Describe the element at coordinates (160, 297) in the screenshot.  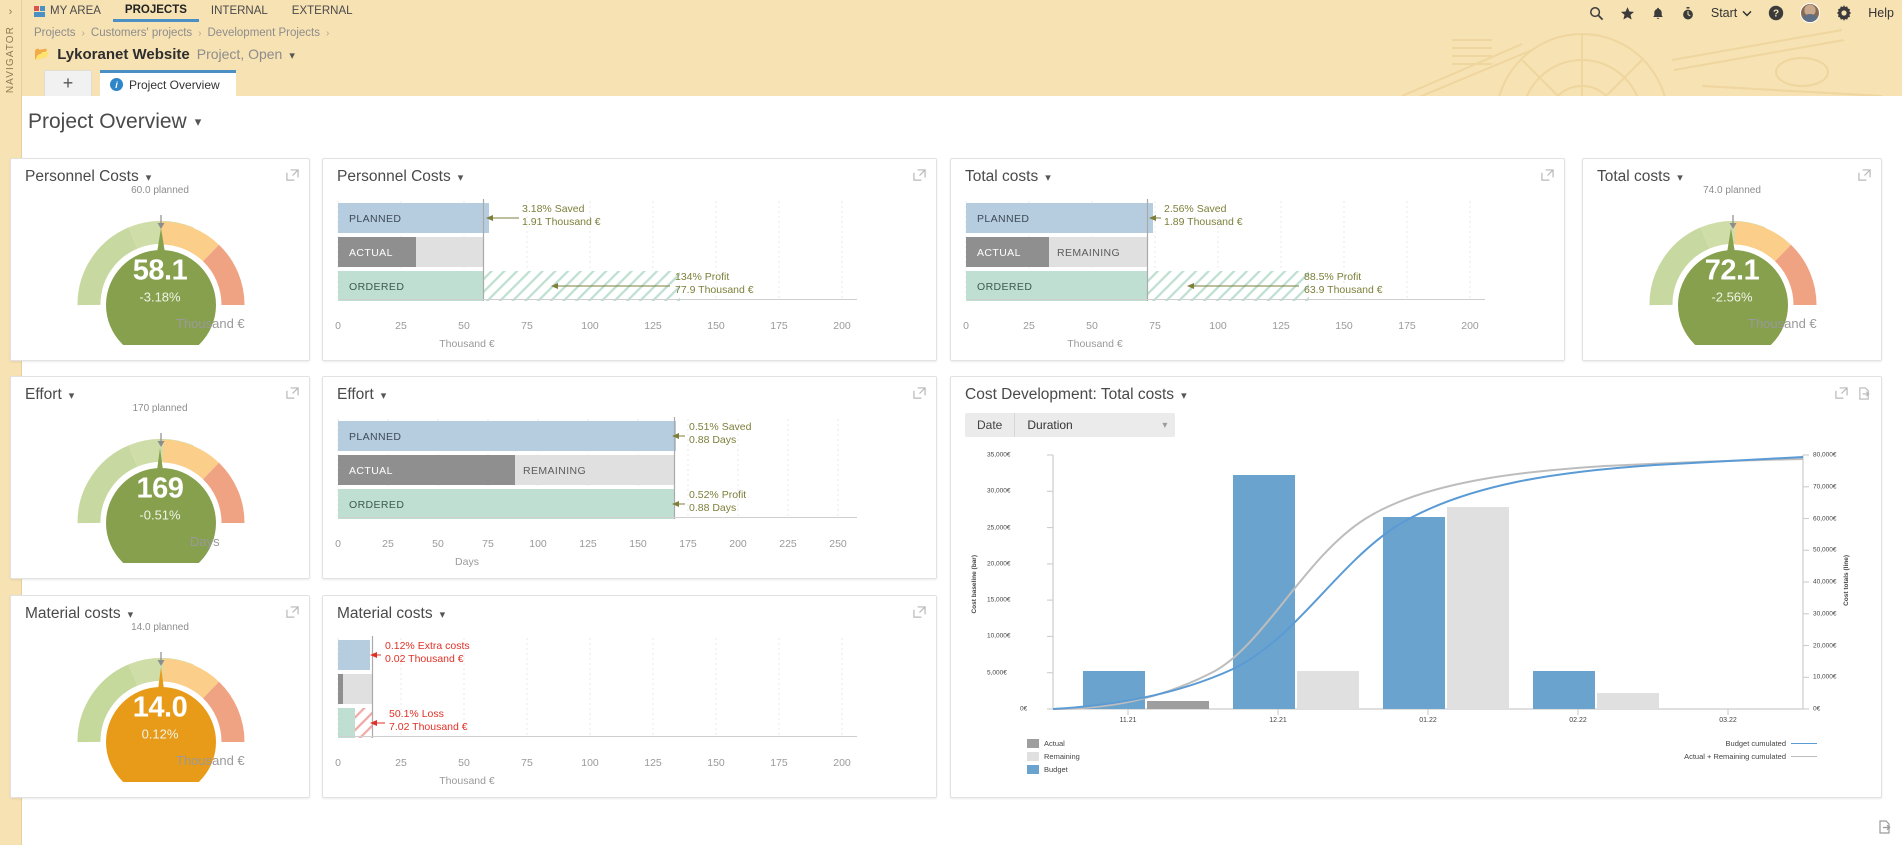
I see `gauge-percent: -3.18%` at that location.